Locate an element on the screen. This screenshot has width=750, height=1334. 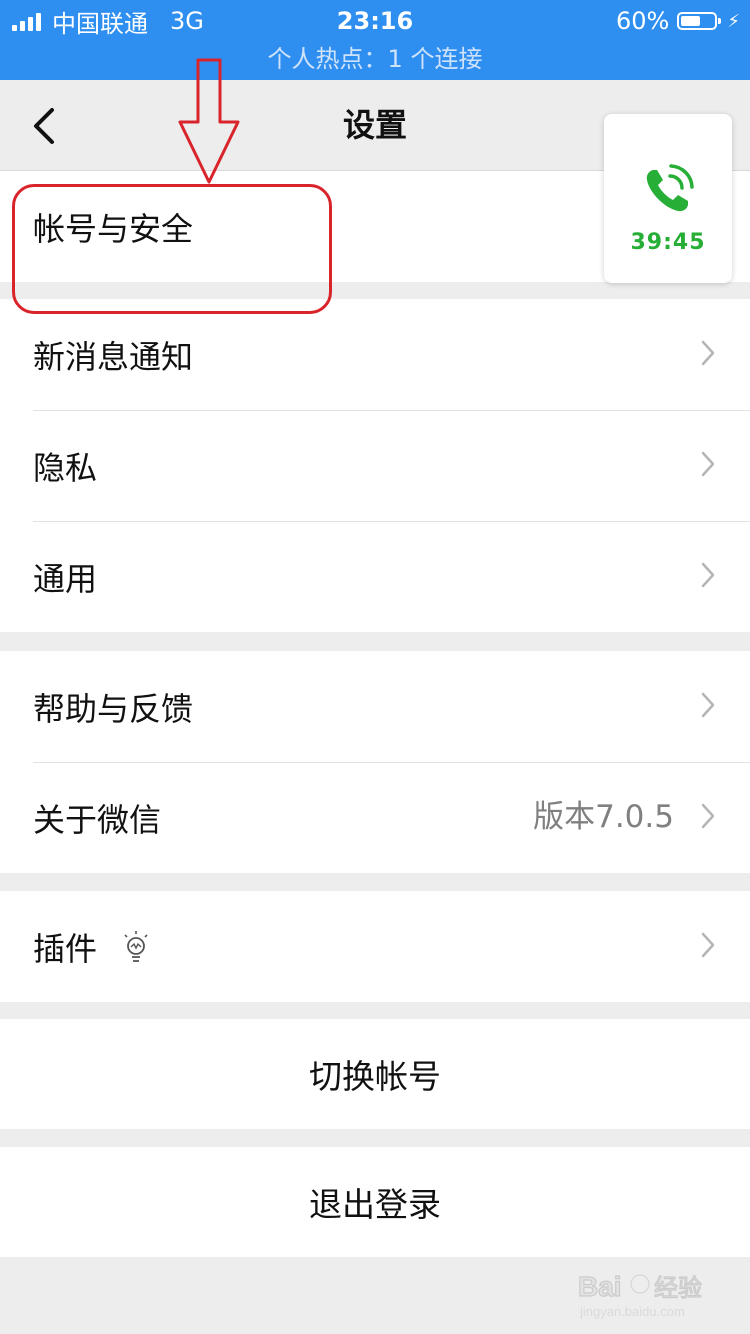
svg-text: Bai is located at coordinates (600, 1286).